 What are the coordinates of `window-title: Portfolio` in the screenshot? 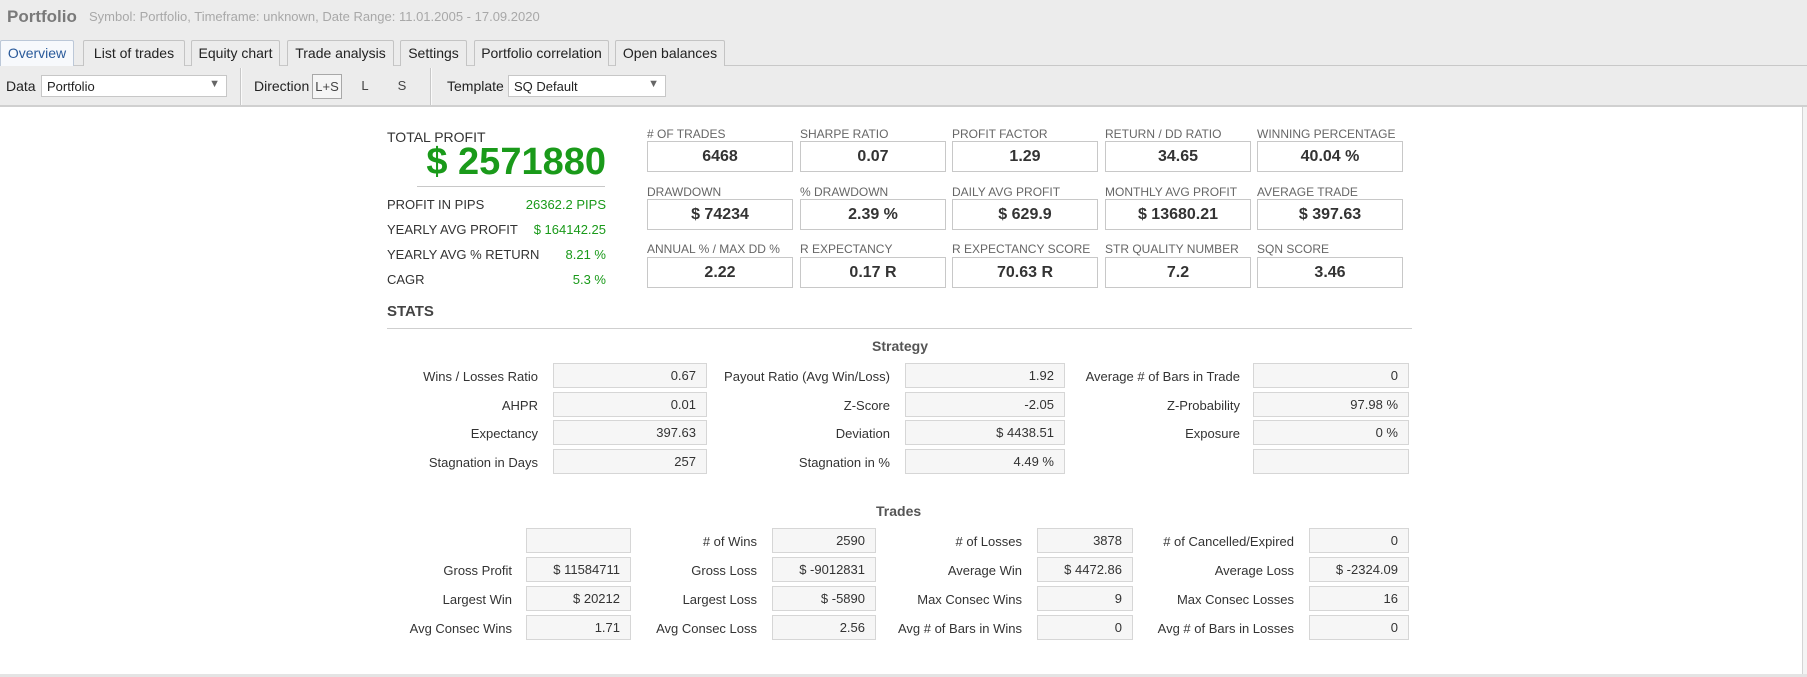 It's located at (42, 16).